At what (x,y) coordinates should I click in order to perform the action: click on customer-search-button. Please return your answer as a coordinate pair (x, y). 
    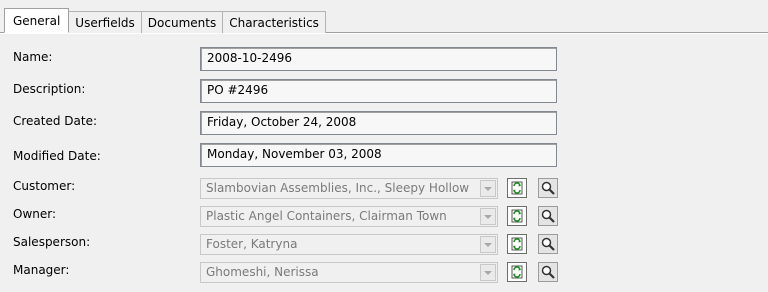
    Looking at the image, I should click on (548, 188).